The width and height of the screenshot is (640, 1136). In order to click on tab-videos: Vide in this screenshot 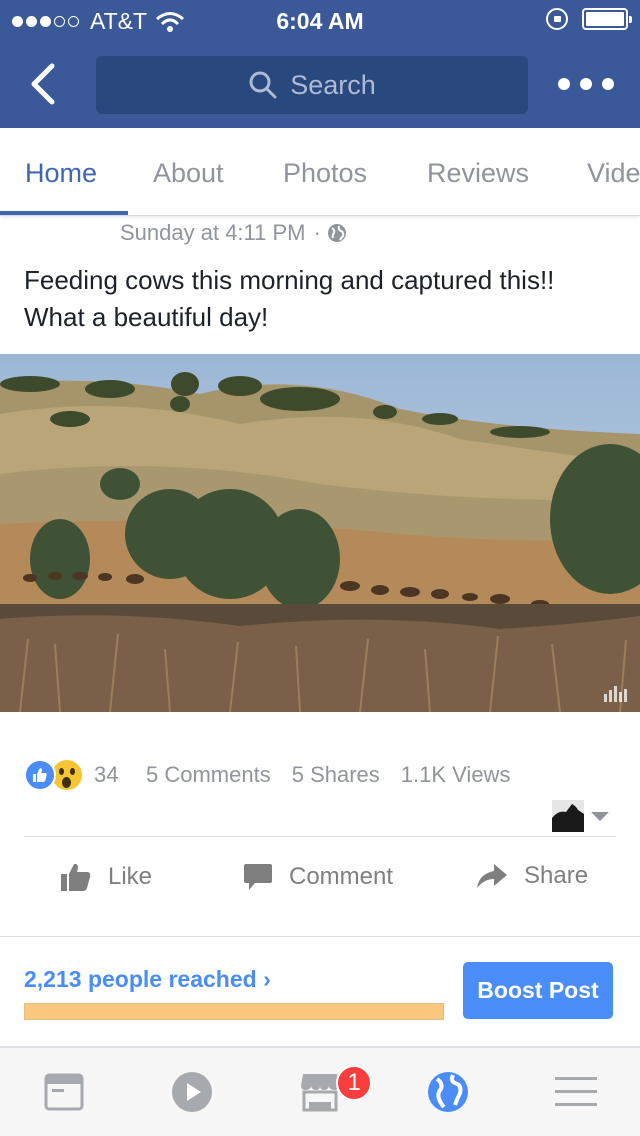, I will do `click(613, 173)`.